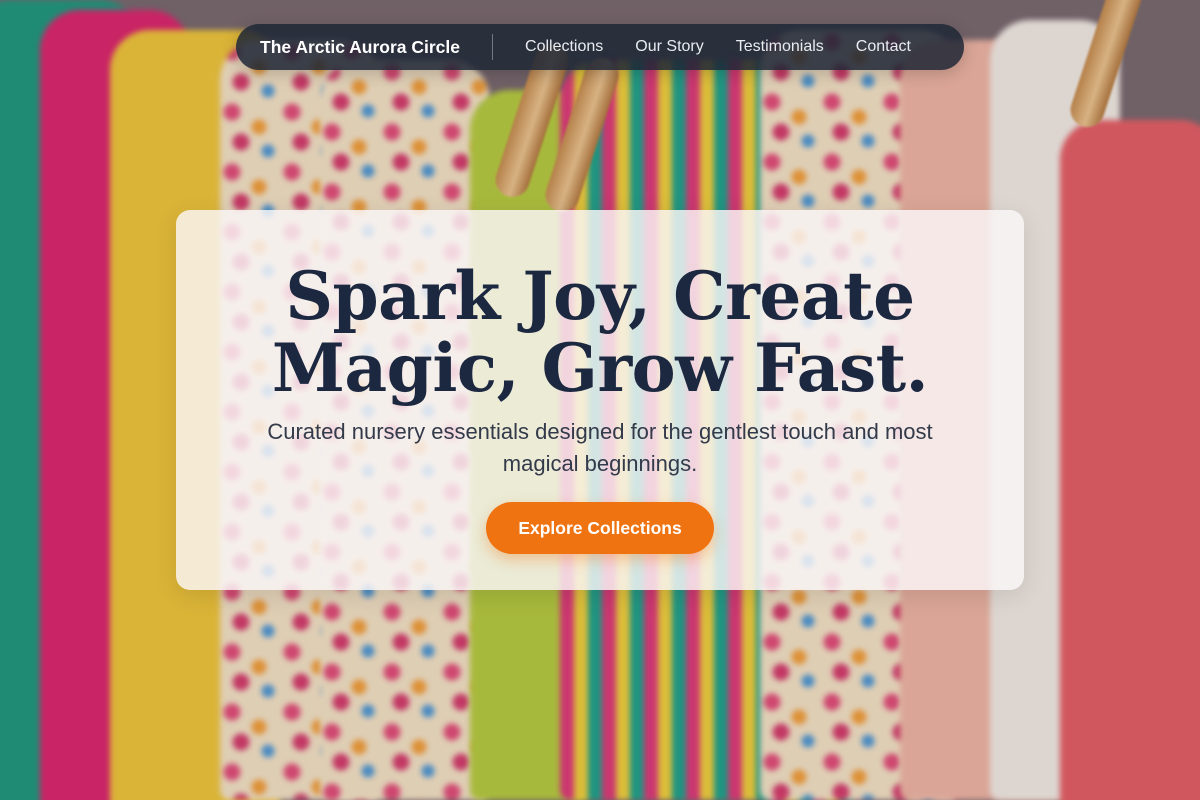 This screenshot has width=1200, height=800. What do you see at coordinates (600, 296) in the screenshot?
I see `hero-headline-line-1: Spark Joy, Create` at bounding box center [600, 296].